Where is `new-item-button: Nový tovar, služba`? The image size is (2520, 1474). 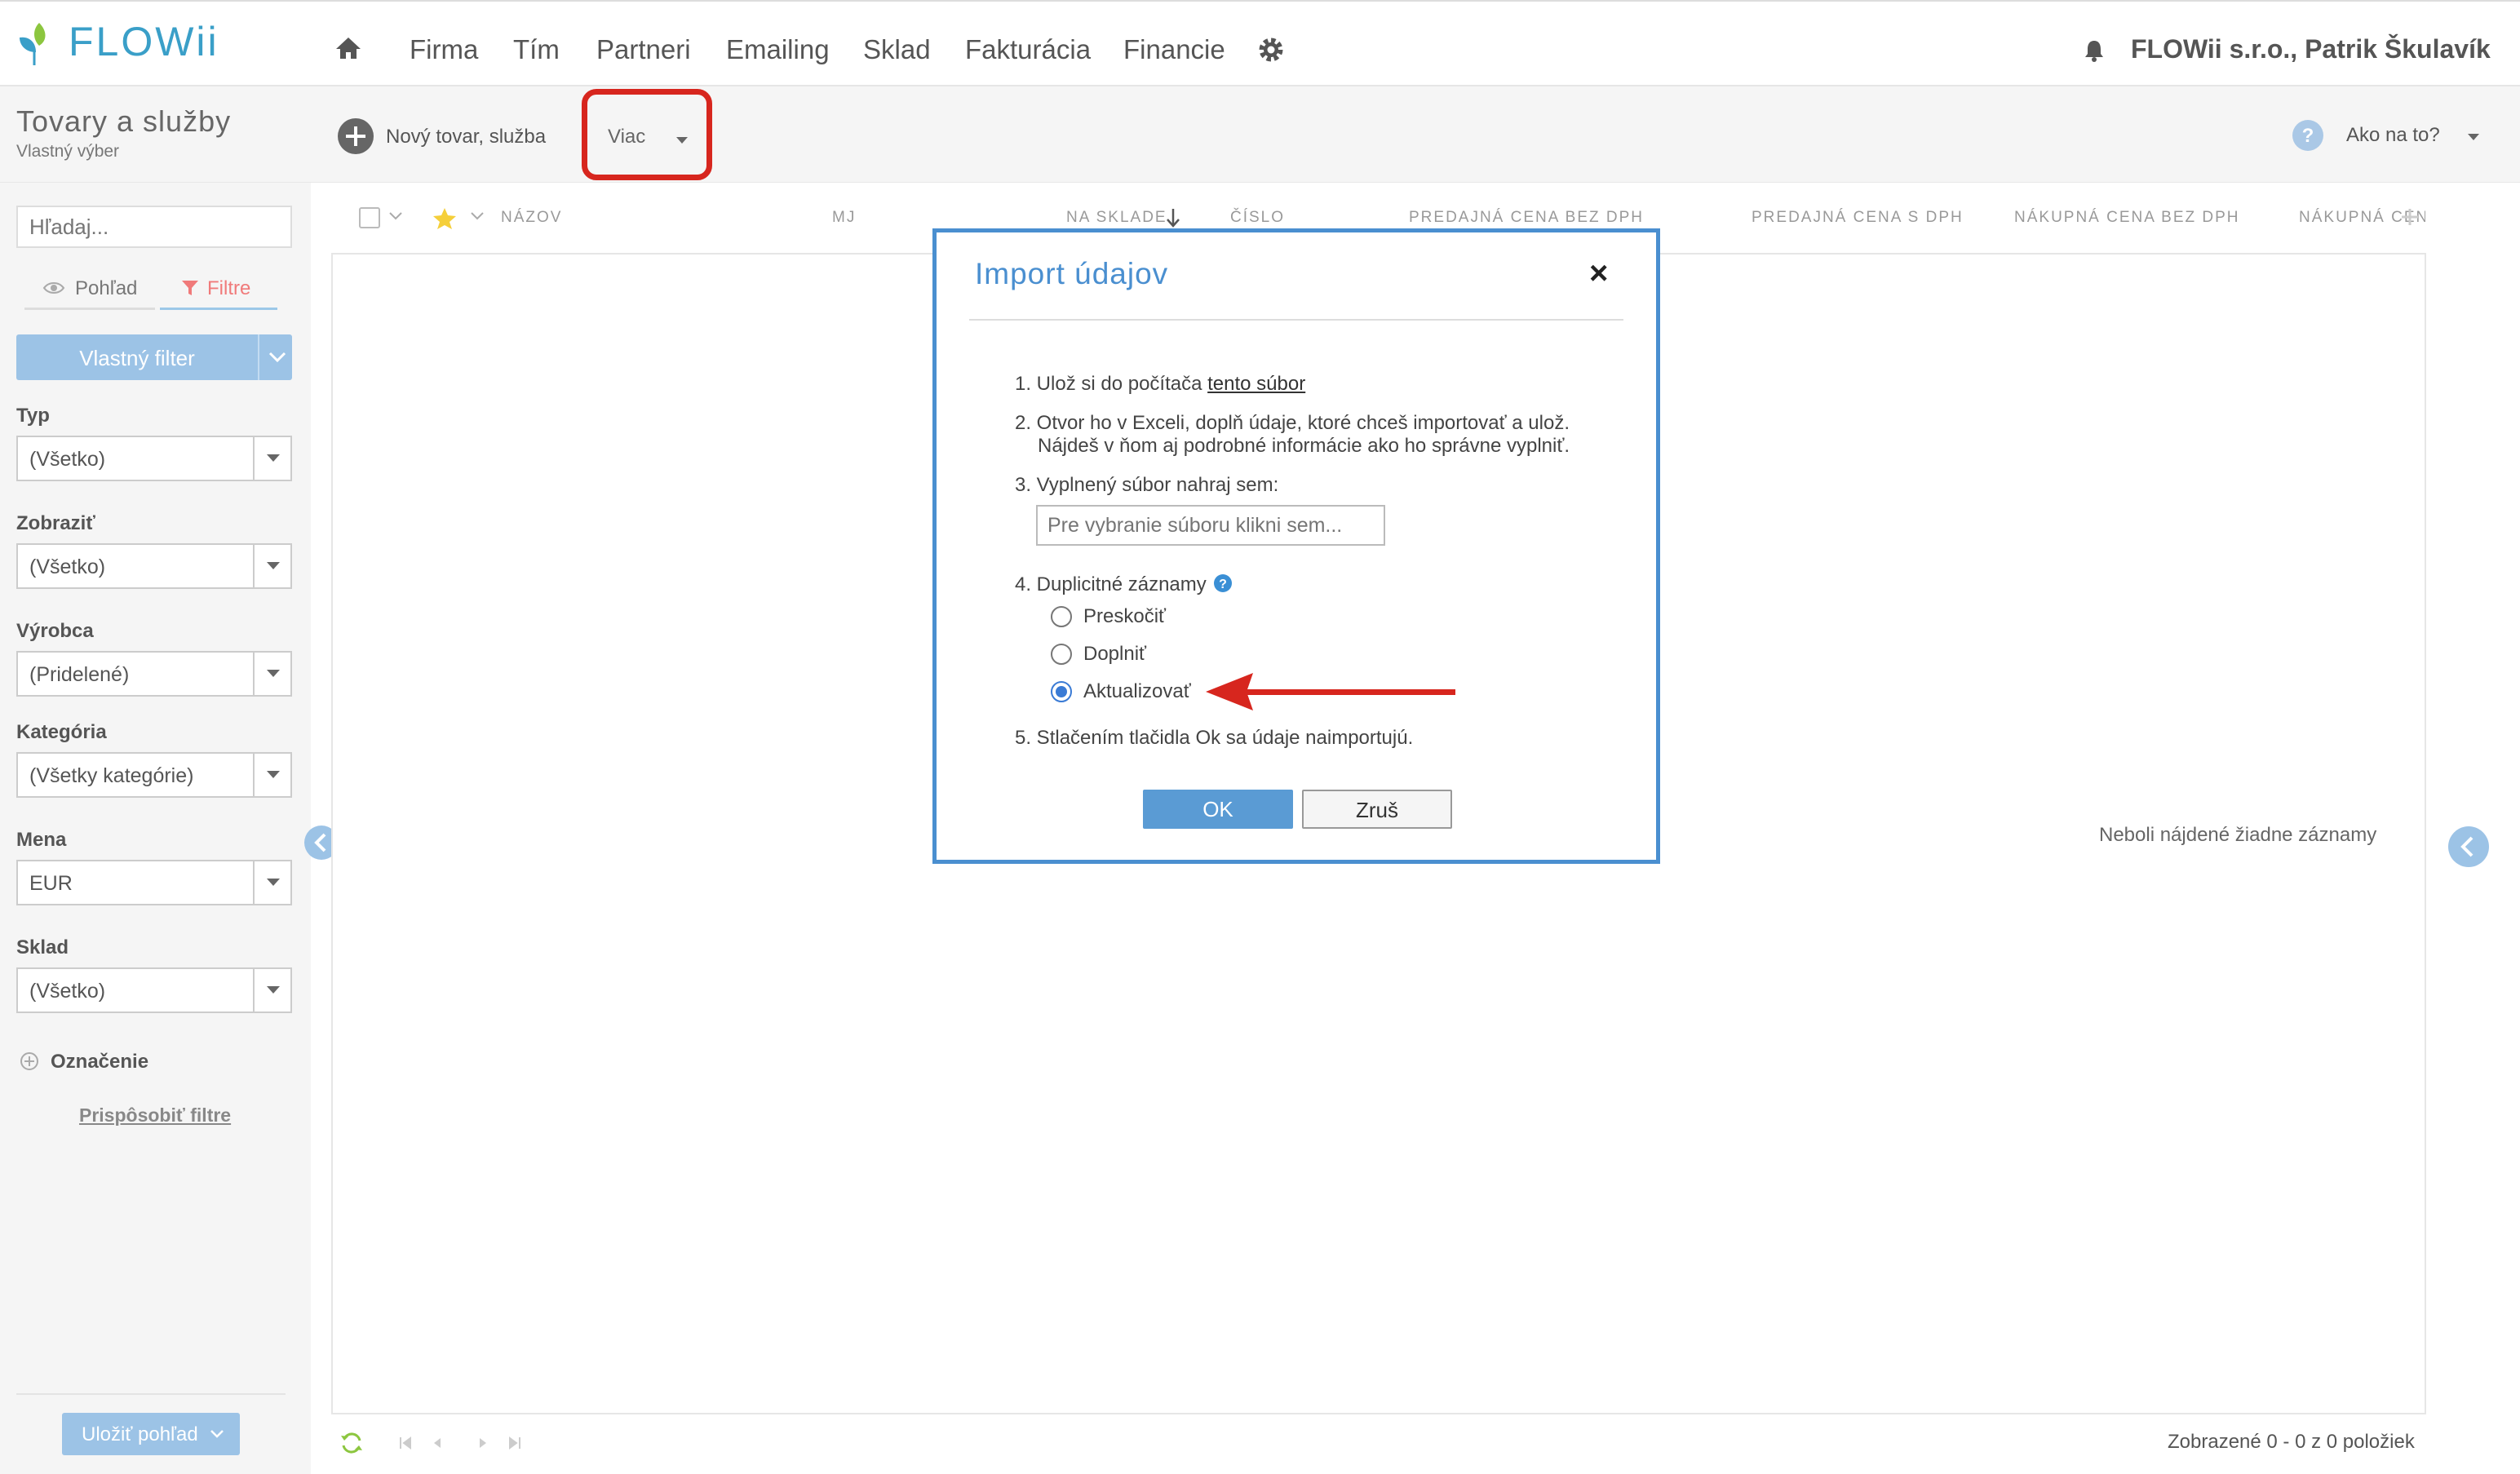
new-item-button: Nový tovar, služba is located at coordinates (447, 136).